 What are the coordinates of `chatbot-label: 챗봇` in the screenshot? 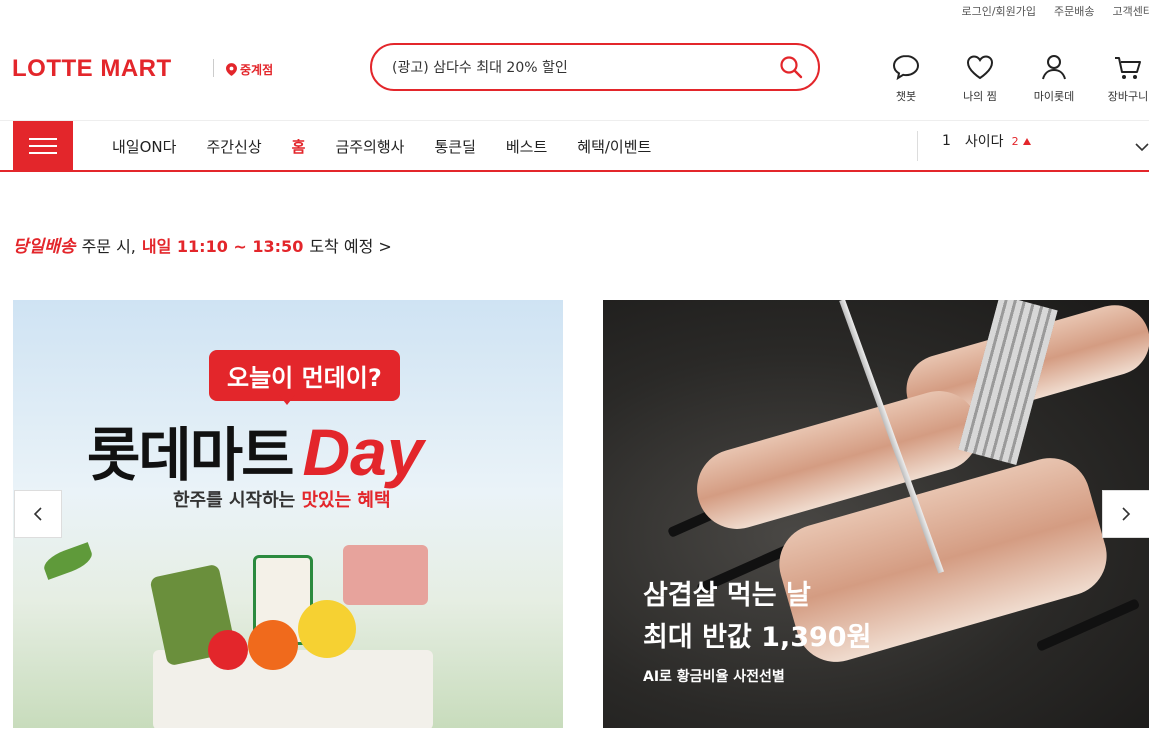 It's located at (906, 96).